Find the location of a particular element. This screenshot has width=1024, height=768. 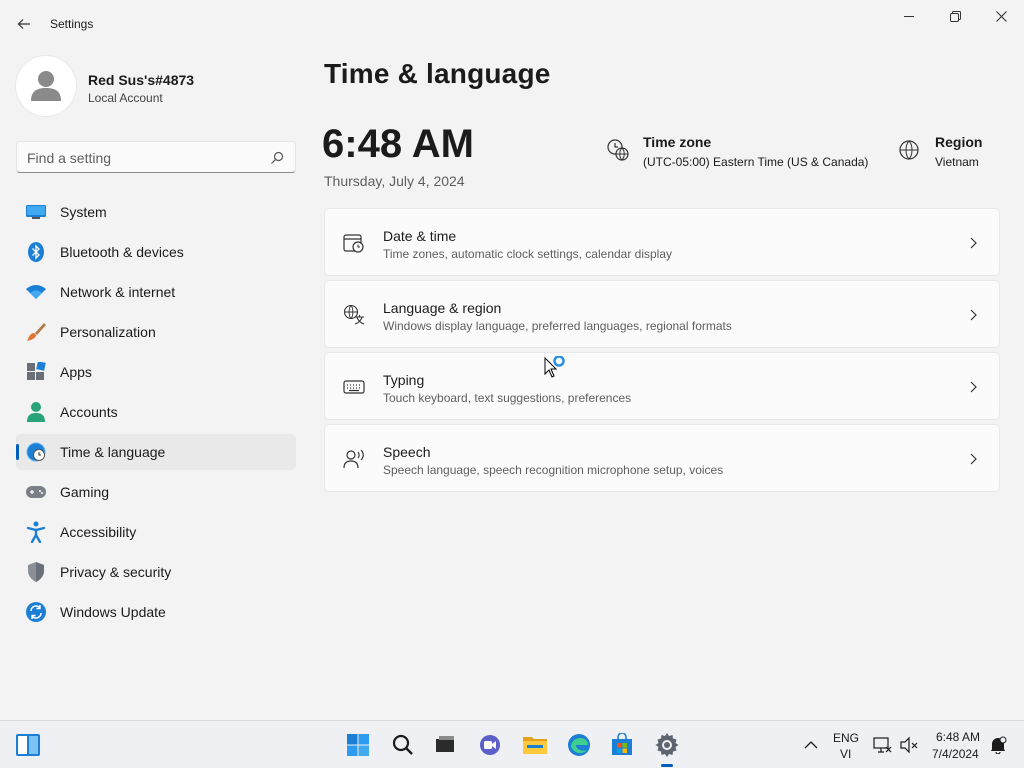

system-icon is located at coordinates (36, 212).